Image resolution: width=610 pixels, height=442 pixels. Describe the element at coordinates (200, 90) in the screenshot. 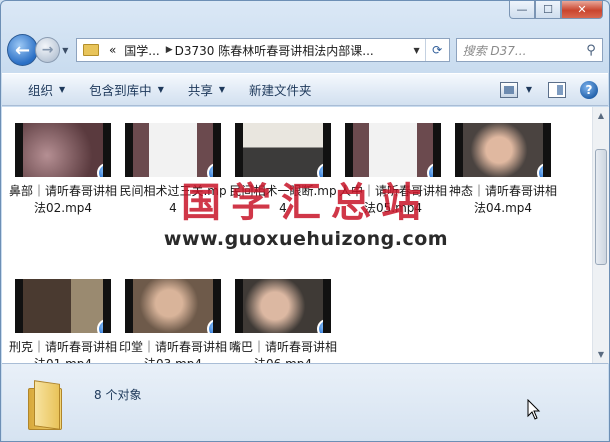

I see `share-label: 共享` at that location.